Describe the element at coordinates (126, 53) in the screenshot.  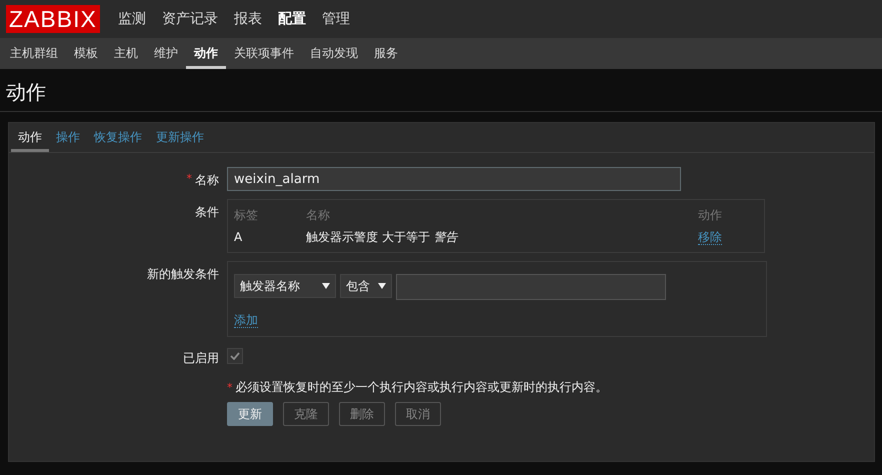
I see `submenu-item: 主机` at that location.